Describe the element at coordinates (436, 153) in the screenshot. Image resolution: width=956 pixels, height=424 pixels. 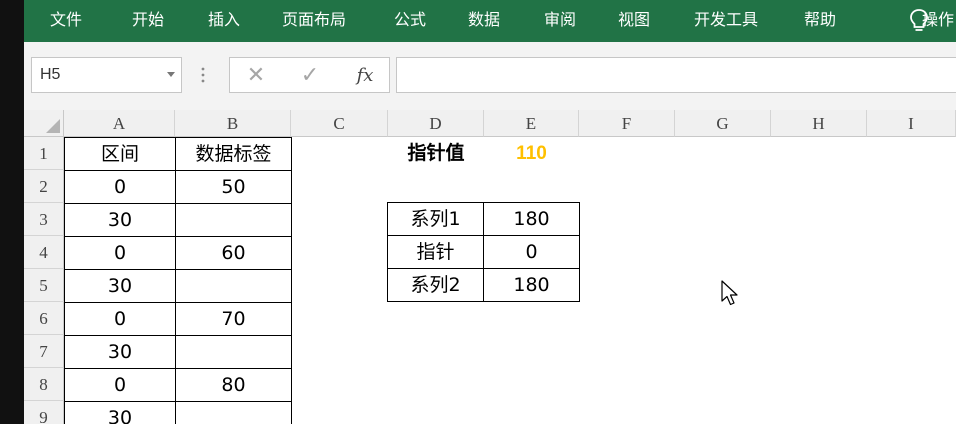
I see `pointer-value-label: 指针值` at that location.